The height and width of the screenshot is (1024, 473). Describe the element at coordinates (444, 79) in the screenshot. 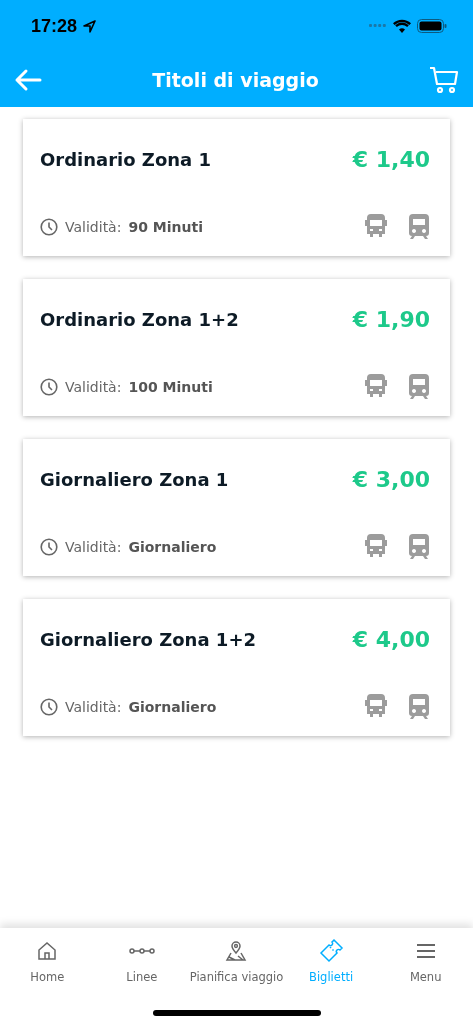

I see `cart-button` at that location.